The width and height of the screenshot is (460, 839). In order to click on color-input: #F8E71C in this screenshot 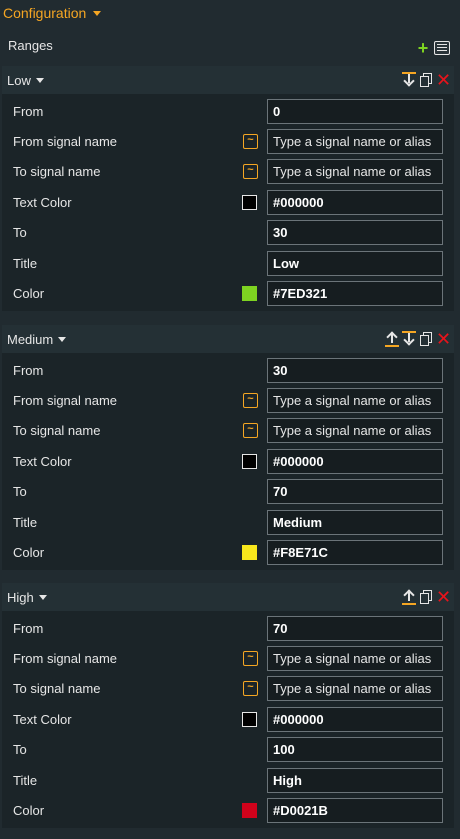, I will do `click(355, 553)`.